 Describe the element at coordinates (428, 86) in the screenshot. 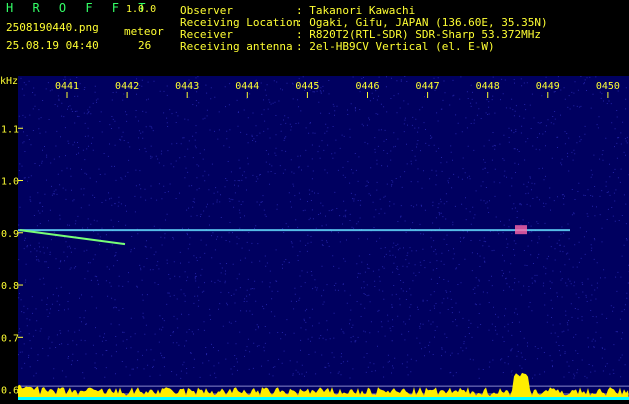

I see `time-tick-label: 0447` at that location.